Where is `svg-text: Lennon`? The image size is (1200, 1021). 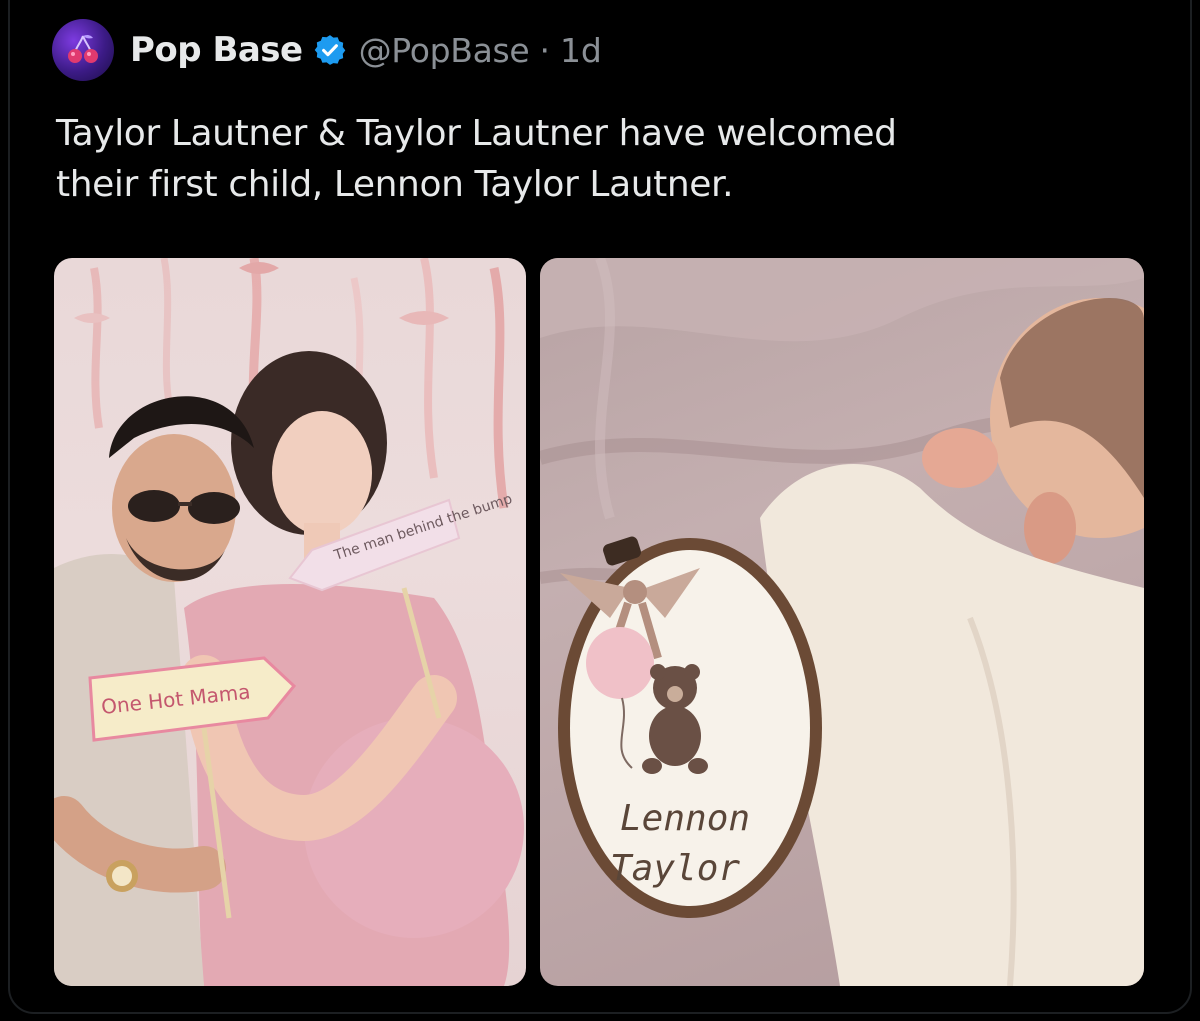
svg-text: Lennon is located at coordinates (685, 818).